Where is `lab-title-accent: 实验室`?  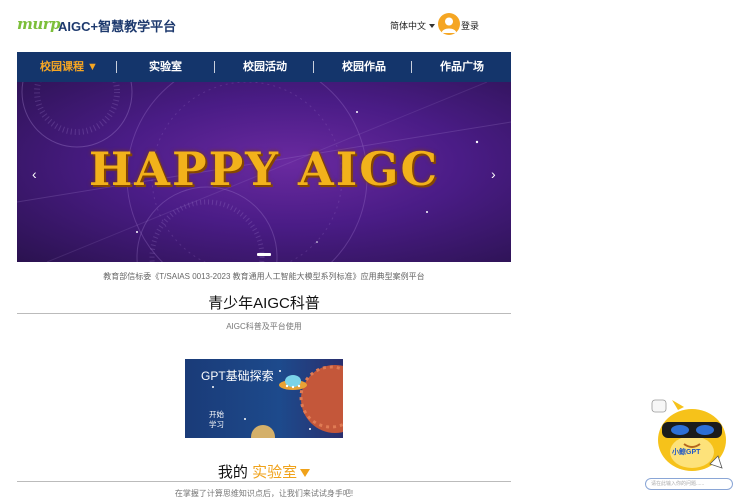 lab-title-accent: 实验室 is located at coordinates (274, 472).